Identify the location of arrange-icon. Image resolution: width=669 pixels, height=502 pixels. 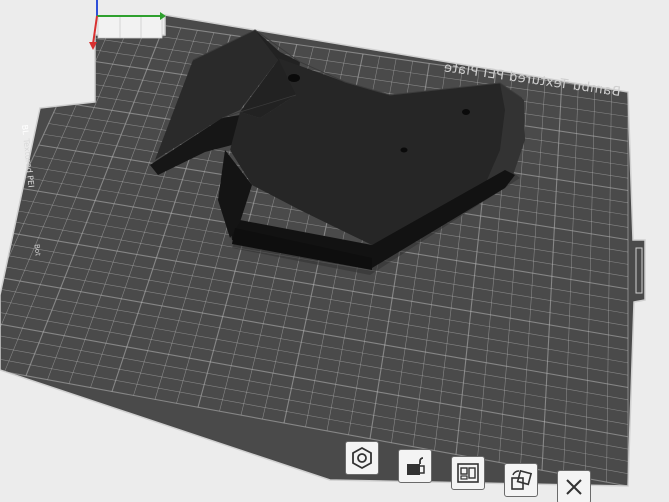
(468, 473).